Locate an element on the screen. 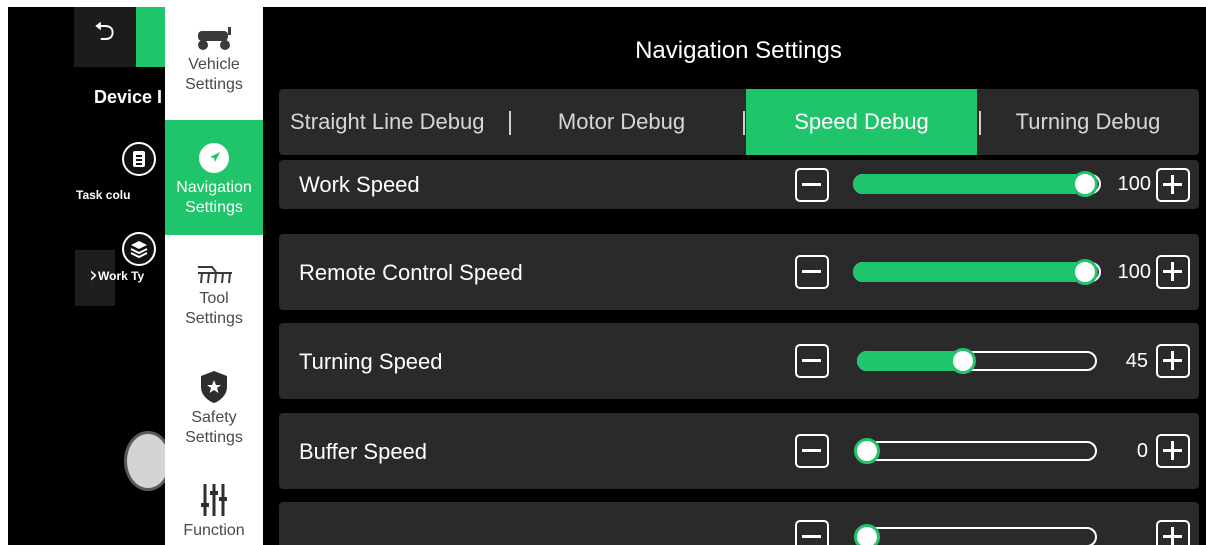 The height and width of the screenshot is (545, 1206). nav-item-vehicle-settings: Vehicle Settings is located at coordinates (214, 63).